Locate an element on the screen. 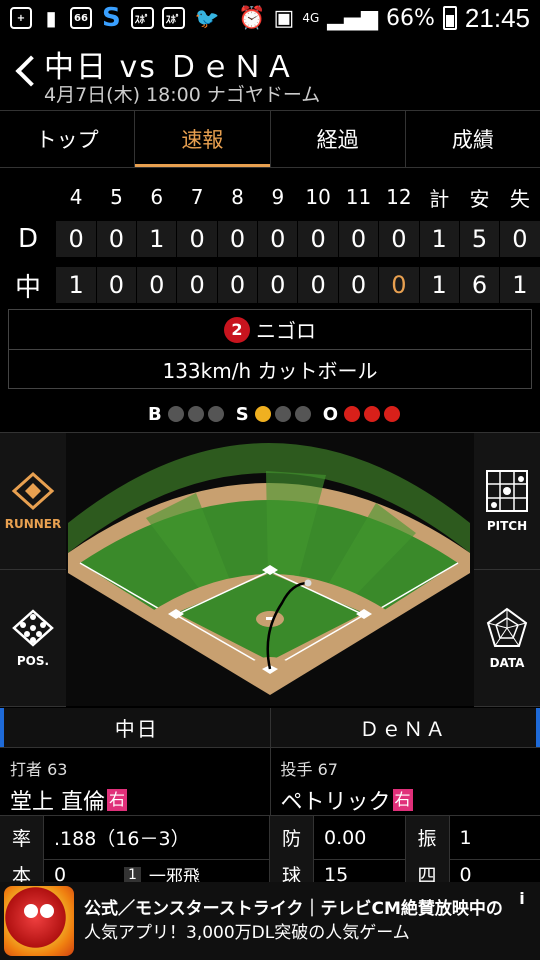 Image resolution: width=540 pixels, height=960 pixels. pitcher-role: 投手 67 is located at coordinates (309, 769).